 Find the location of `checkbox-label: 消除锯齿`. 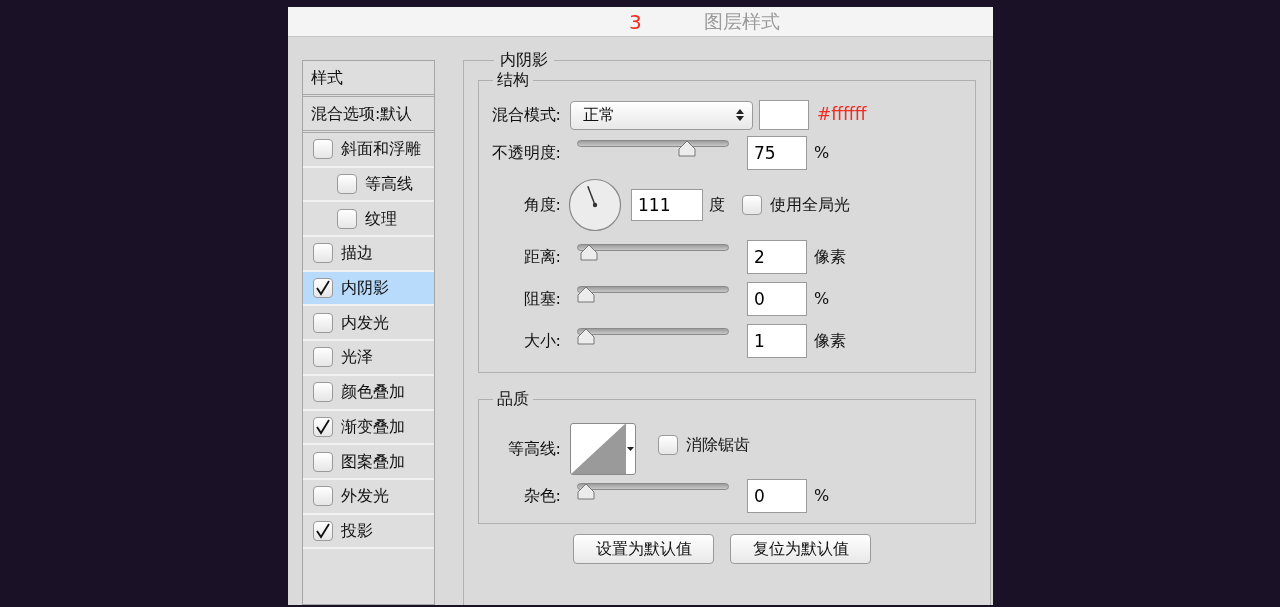

checkbox-label: 消除锯齿 is located at coordinates (718, 445).